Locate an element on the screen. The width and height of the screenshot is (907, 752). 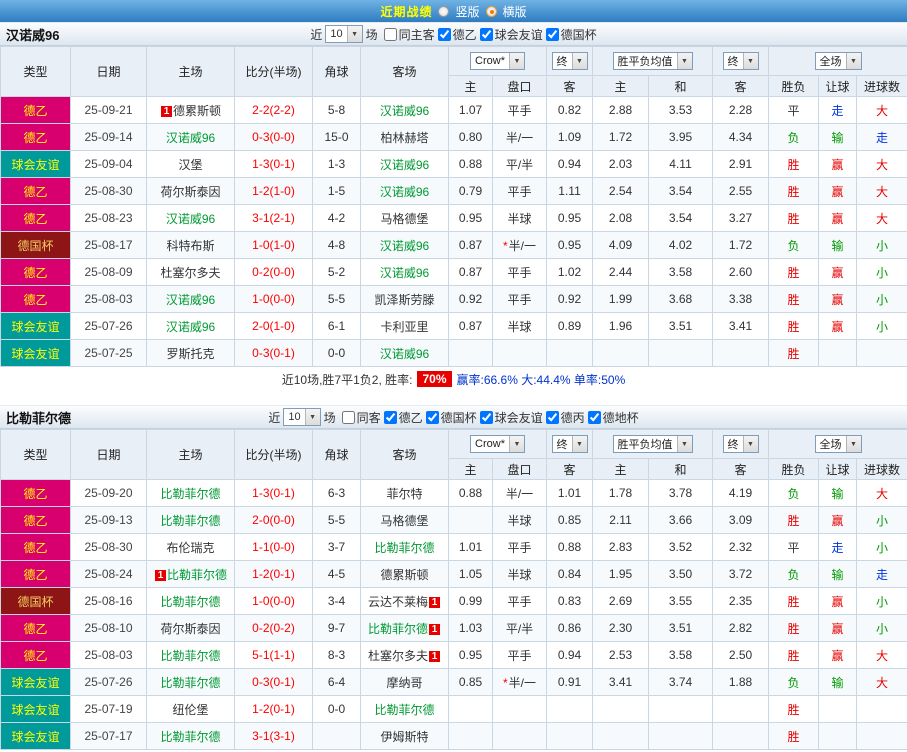
radio-vertical is located at coordinates (444, 11).